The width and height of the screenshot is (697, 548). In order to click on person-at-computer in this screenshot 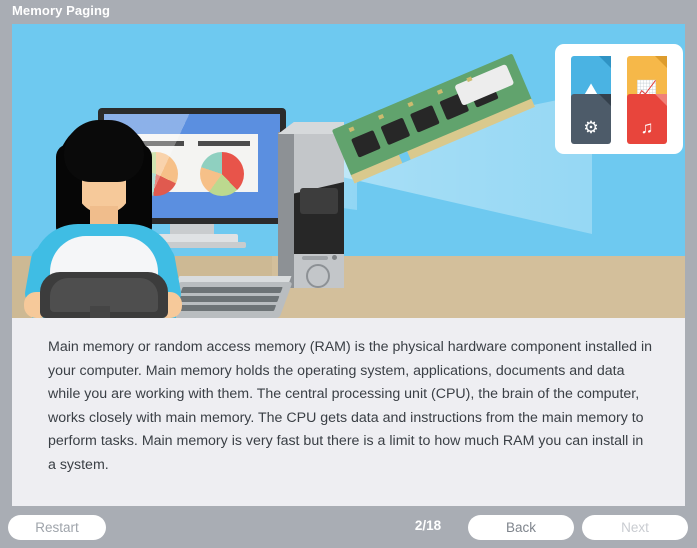, I will do `click(98, 219)`.